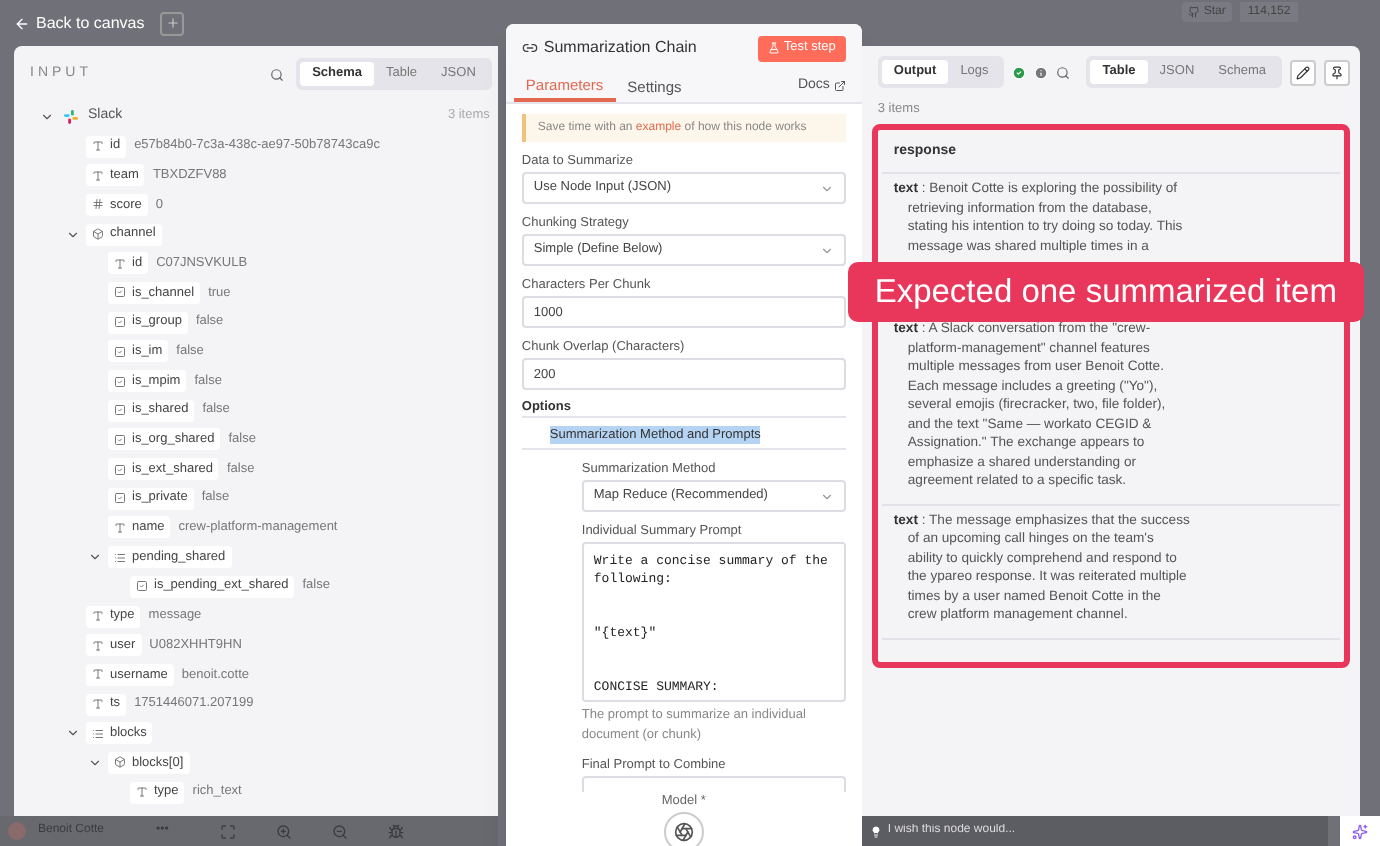 Image resolution: width=1380 pixels, height=846 pixels. What do you see at coordinates (875, 831) in the screenshot?
I see `lightbulb-icon` at bounding box center [875, 831].